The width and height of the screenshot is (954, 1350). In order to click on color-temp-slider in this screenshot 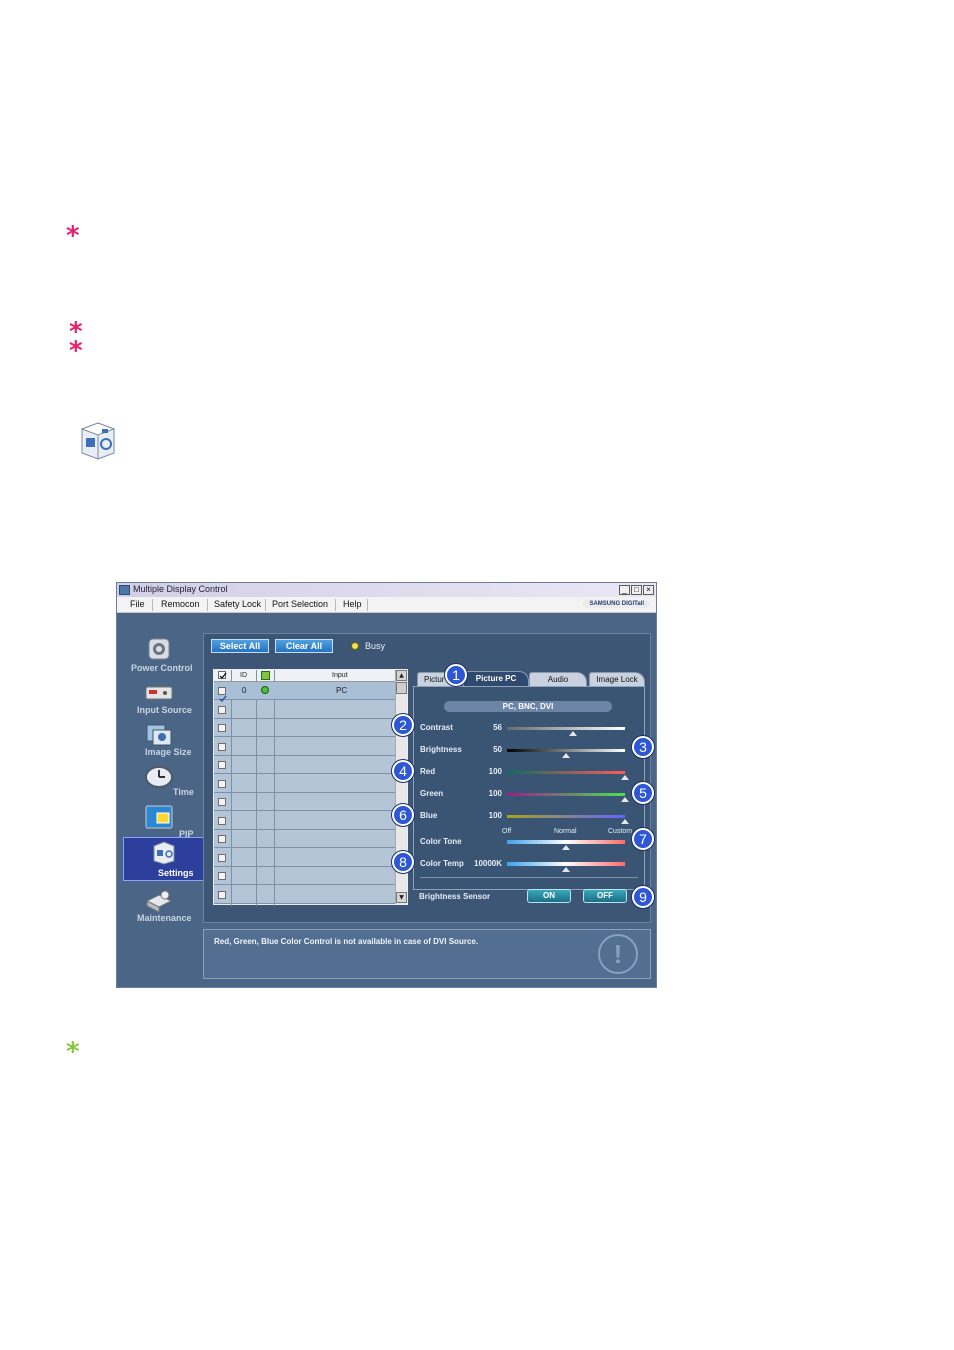, I will do `click(566, 864)`.